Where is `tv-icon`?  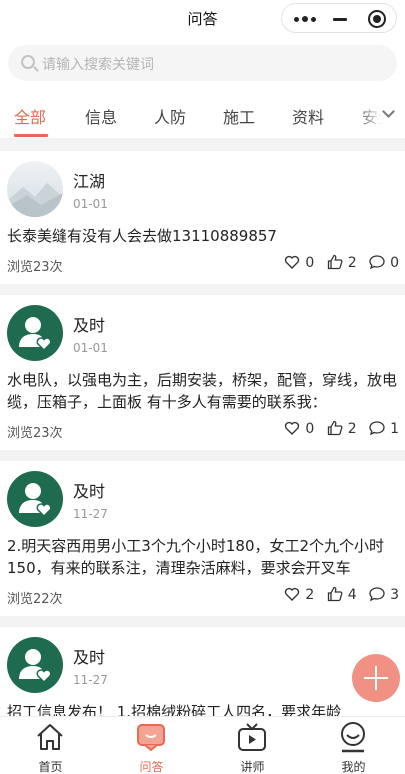
tv-icon is located at coordinates (252, 737).